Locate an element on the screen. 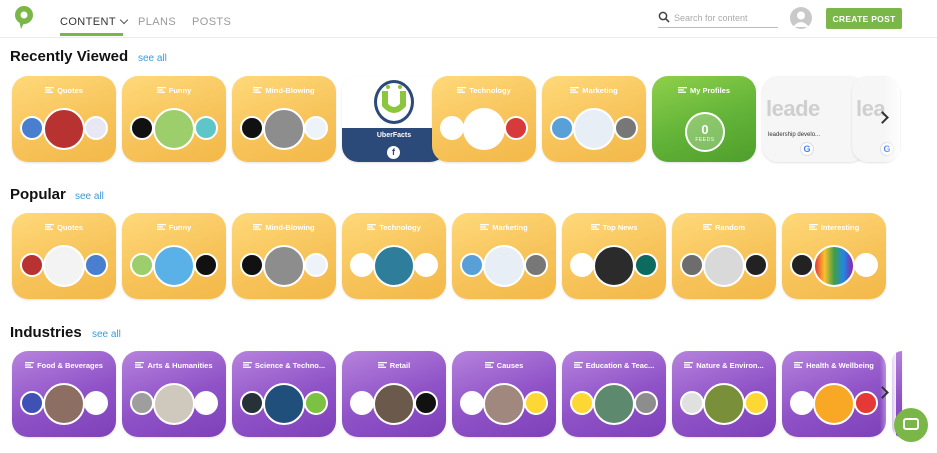  popular-card-marketing: Marketing is located at coordinates (504, 256).